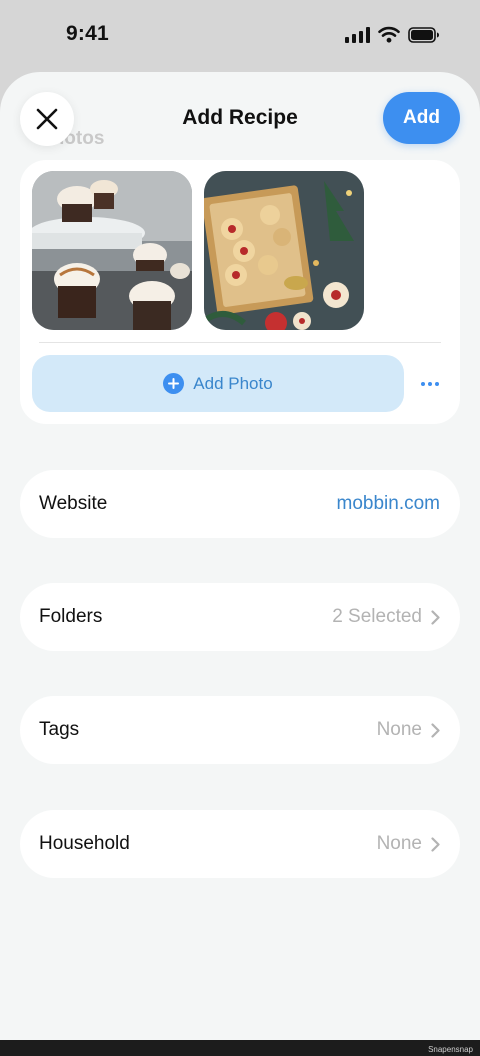  Describe the element at coordinates (240, 617) in the screenshot. I see `folders-row: Folders 2 Selected` at that location.